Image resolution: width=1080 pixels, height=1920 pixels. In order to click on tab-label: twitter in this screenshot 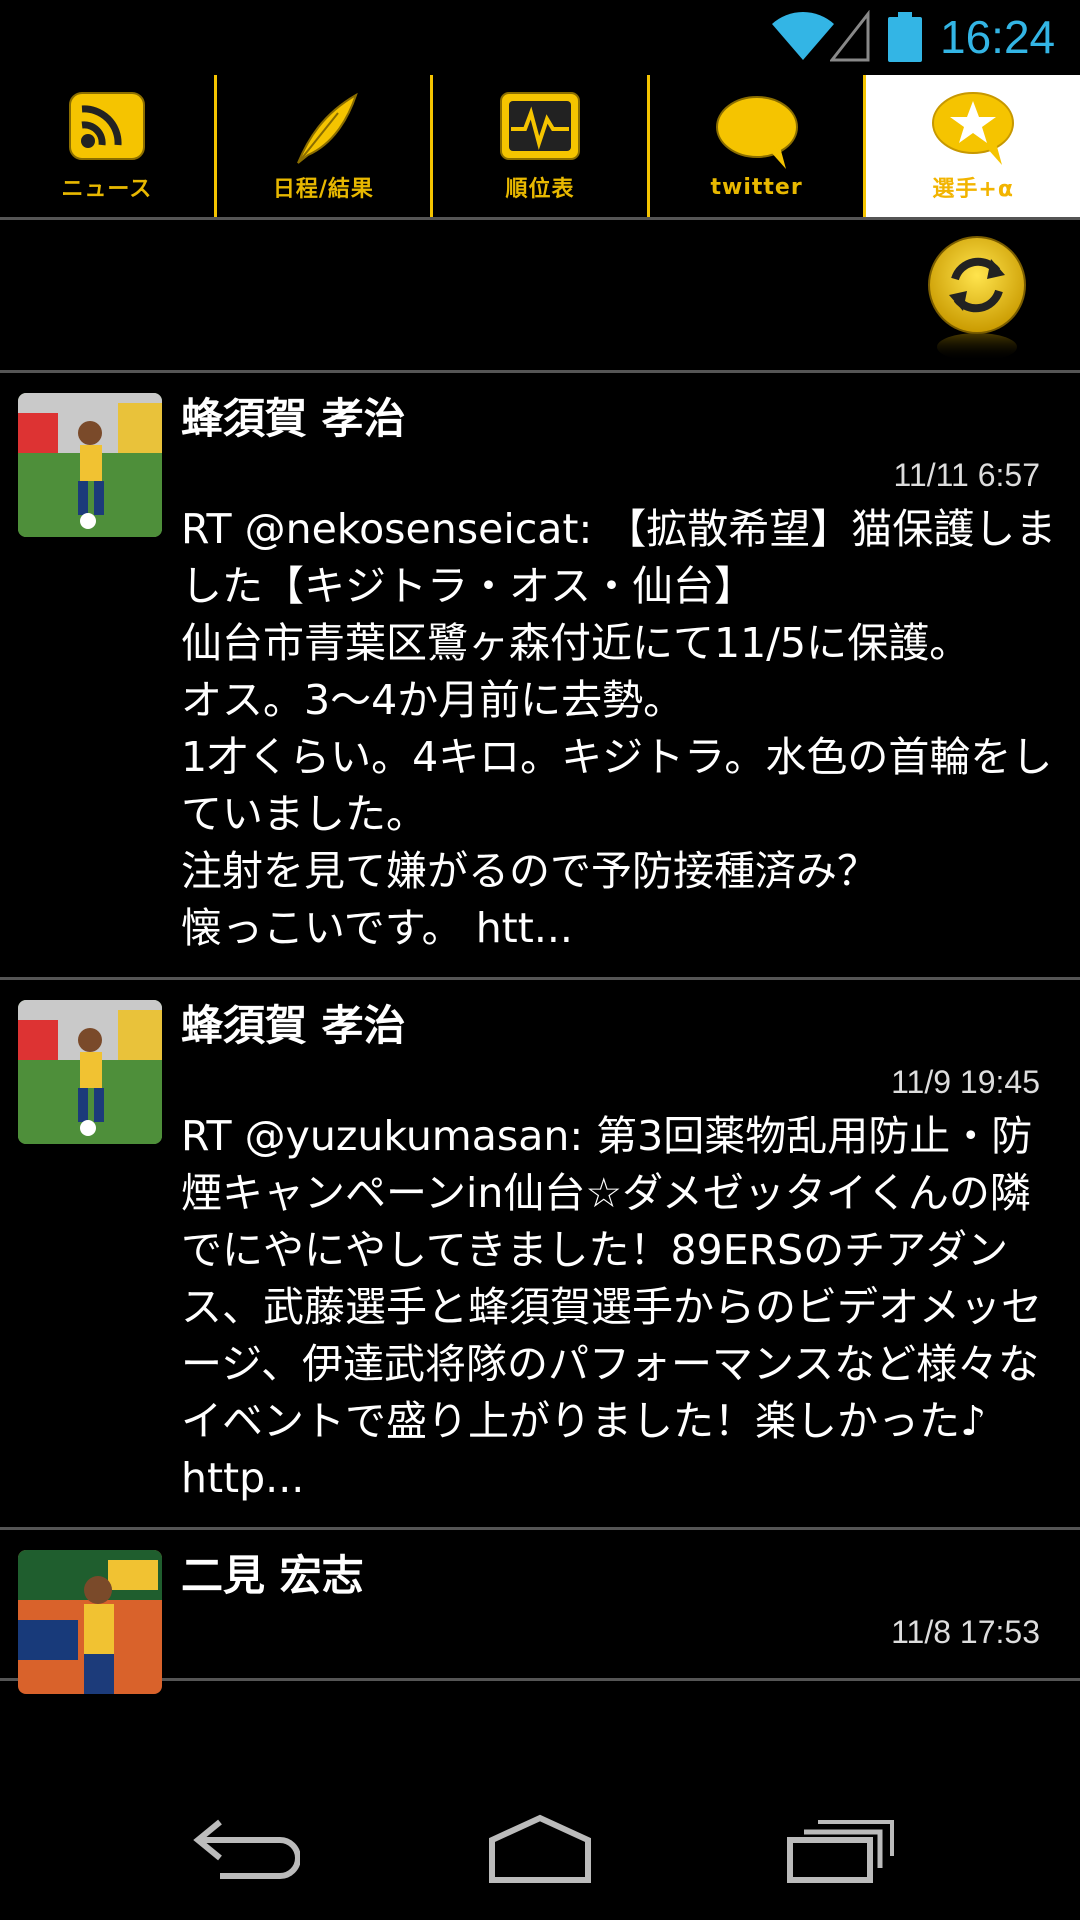, I will do `click(756, 187)`.